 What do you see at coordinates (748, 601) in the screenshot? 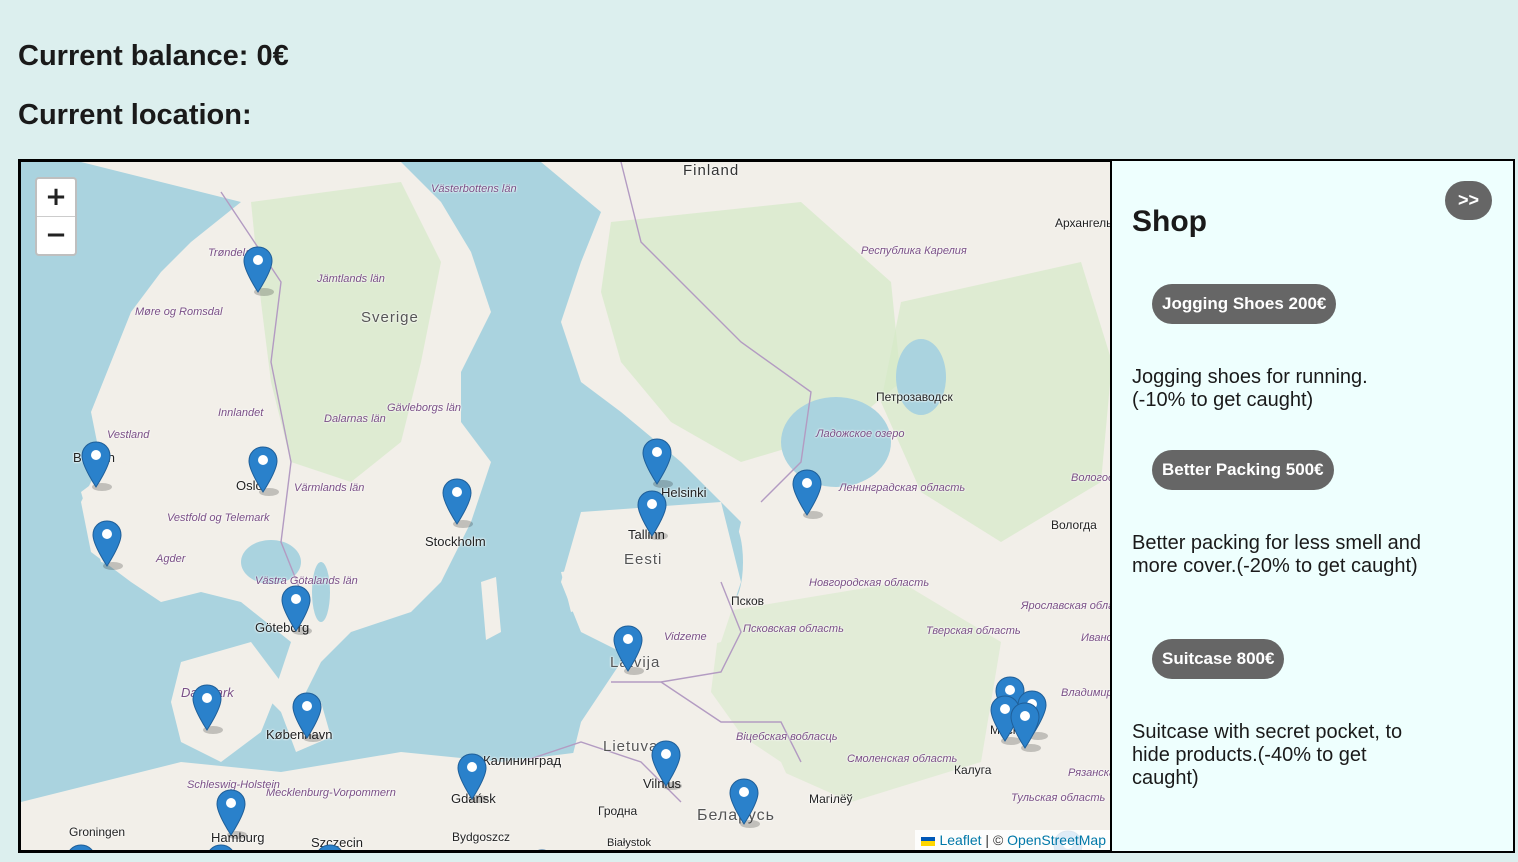
I see `map-label: Псков` at bounding box center [748, 601].